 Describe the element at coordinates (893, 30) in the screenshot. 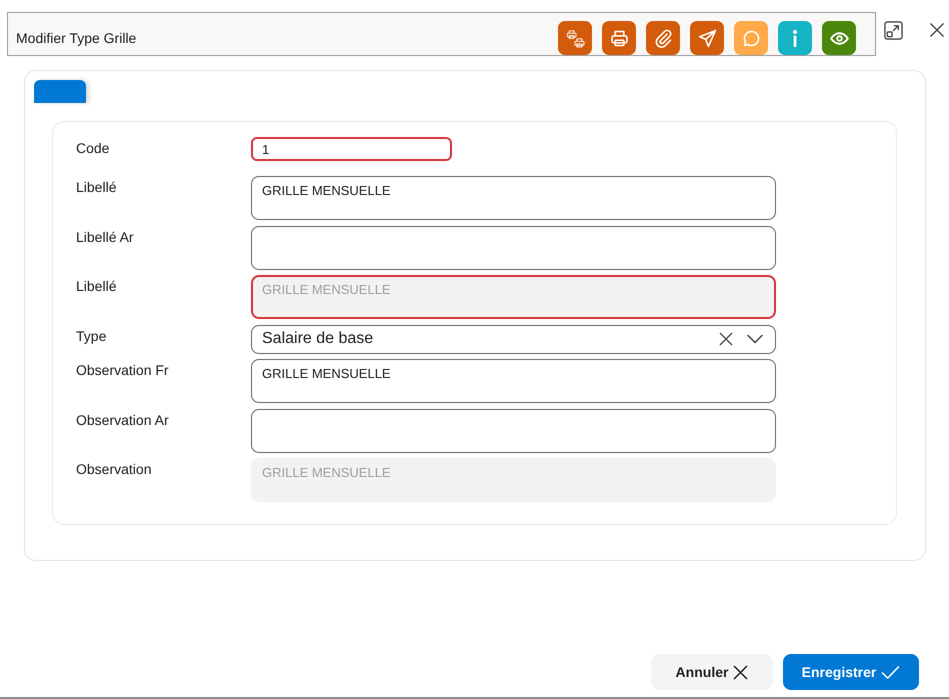

I see `expand-icon` at that location.